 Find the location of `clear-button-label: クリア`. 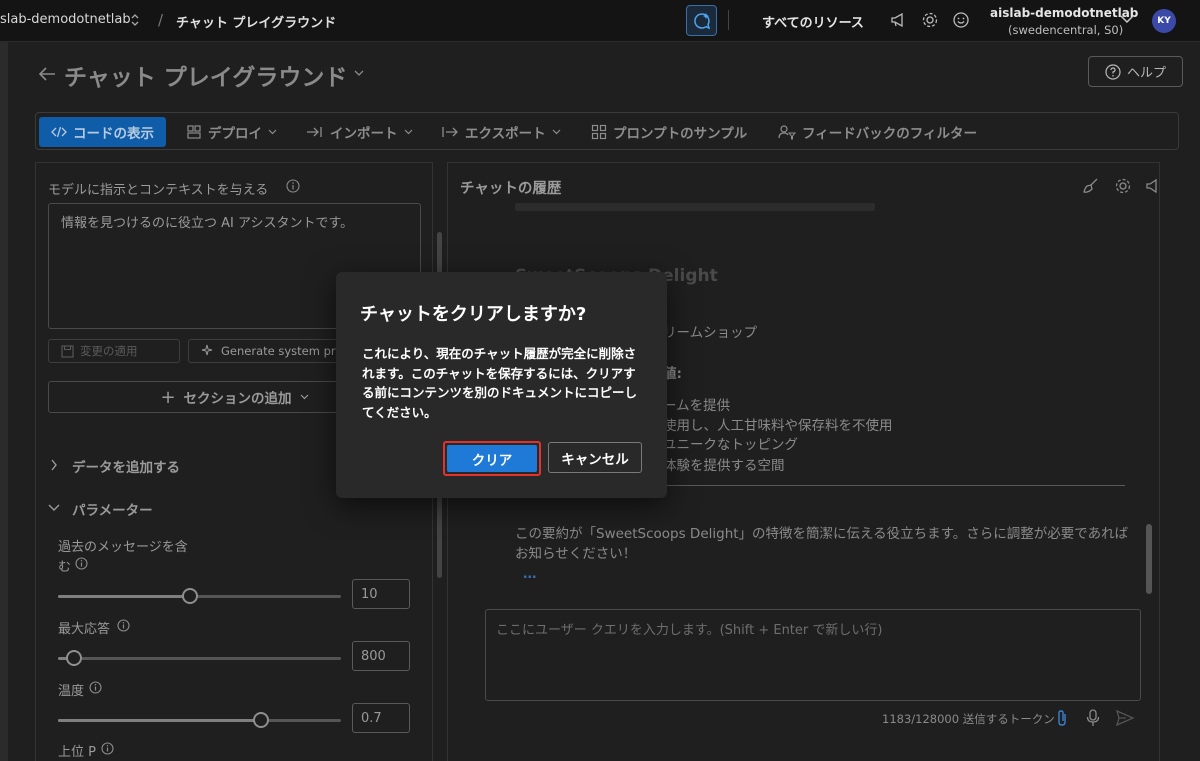

clear-button-label: クリア is located at coordinates (492, 458).